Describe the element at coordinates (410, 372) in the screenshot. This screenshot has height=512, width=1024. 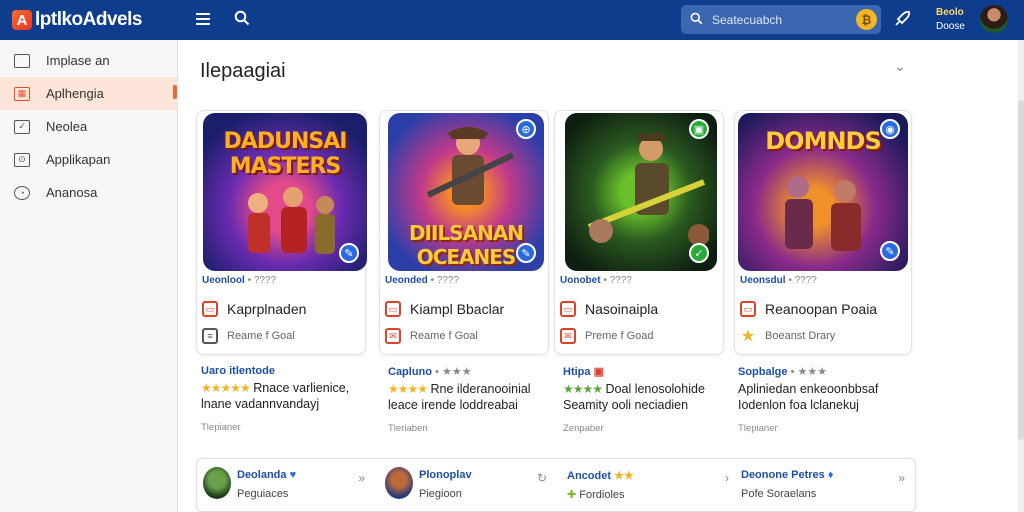
I see `info-heading-label: Capluno` at that location.